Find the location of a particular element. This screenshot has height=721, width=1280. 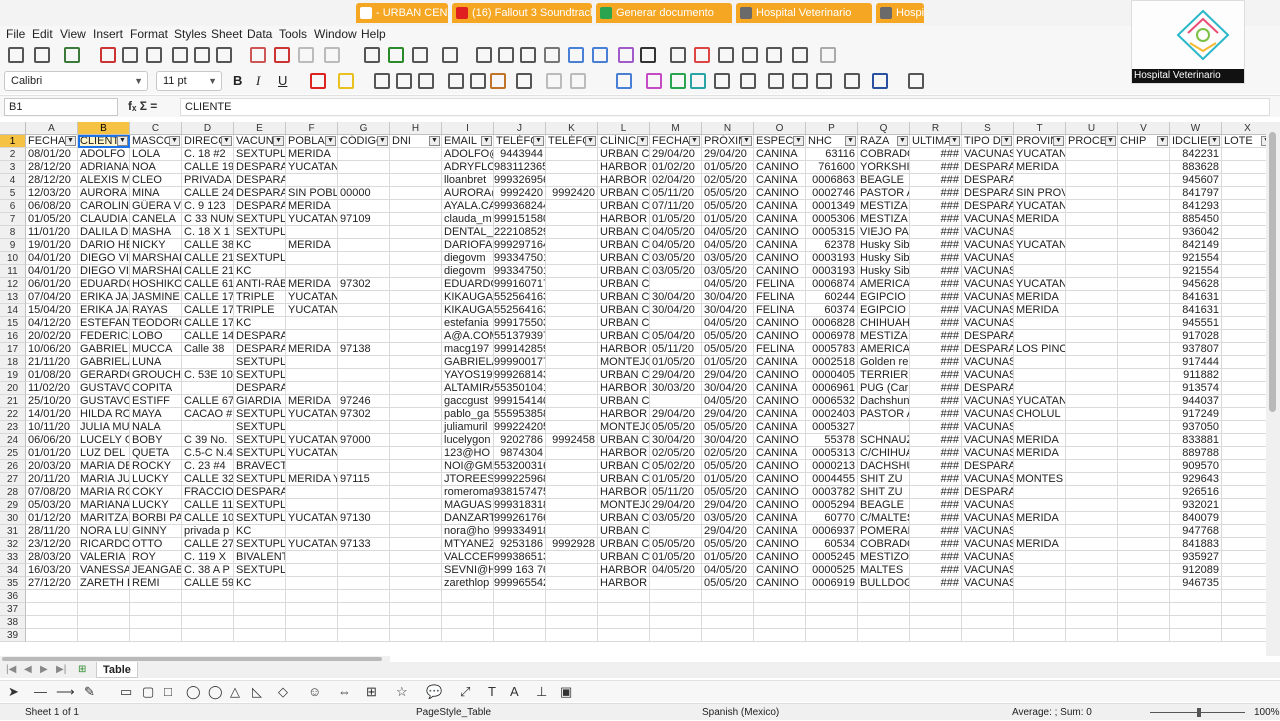

table-cell: 20/03/20 is located at coordinates (52, 466).